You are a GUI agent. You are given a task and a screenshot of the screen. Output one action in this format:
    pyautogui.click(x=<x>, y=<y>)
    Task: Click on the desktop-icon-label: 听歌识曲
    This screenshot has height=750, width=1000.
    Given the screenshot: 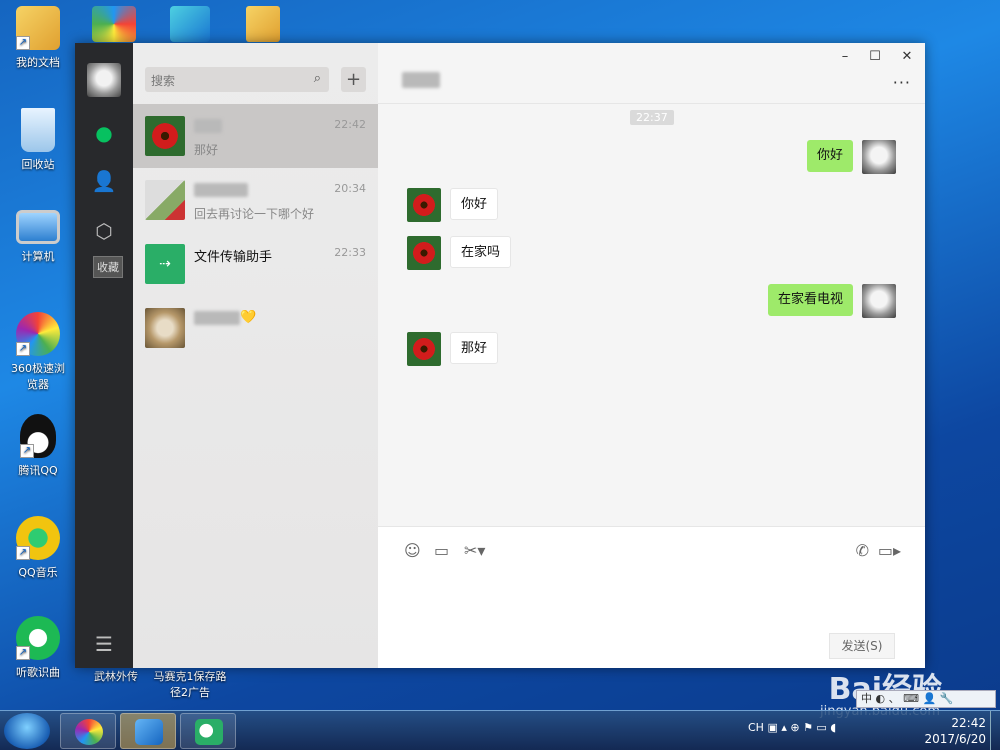 What is the action you would take?
    pyautogui.click(x=38, y=672)
    